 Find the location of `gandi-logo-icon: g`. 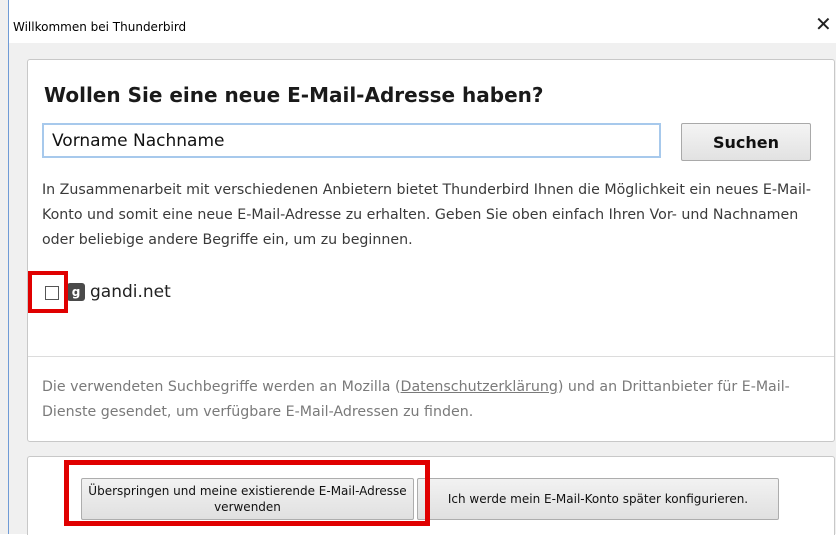

gandi-logo-icon: g is located at coordinates (76, 292).